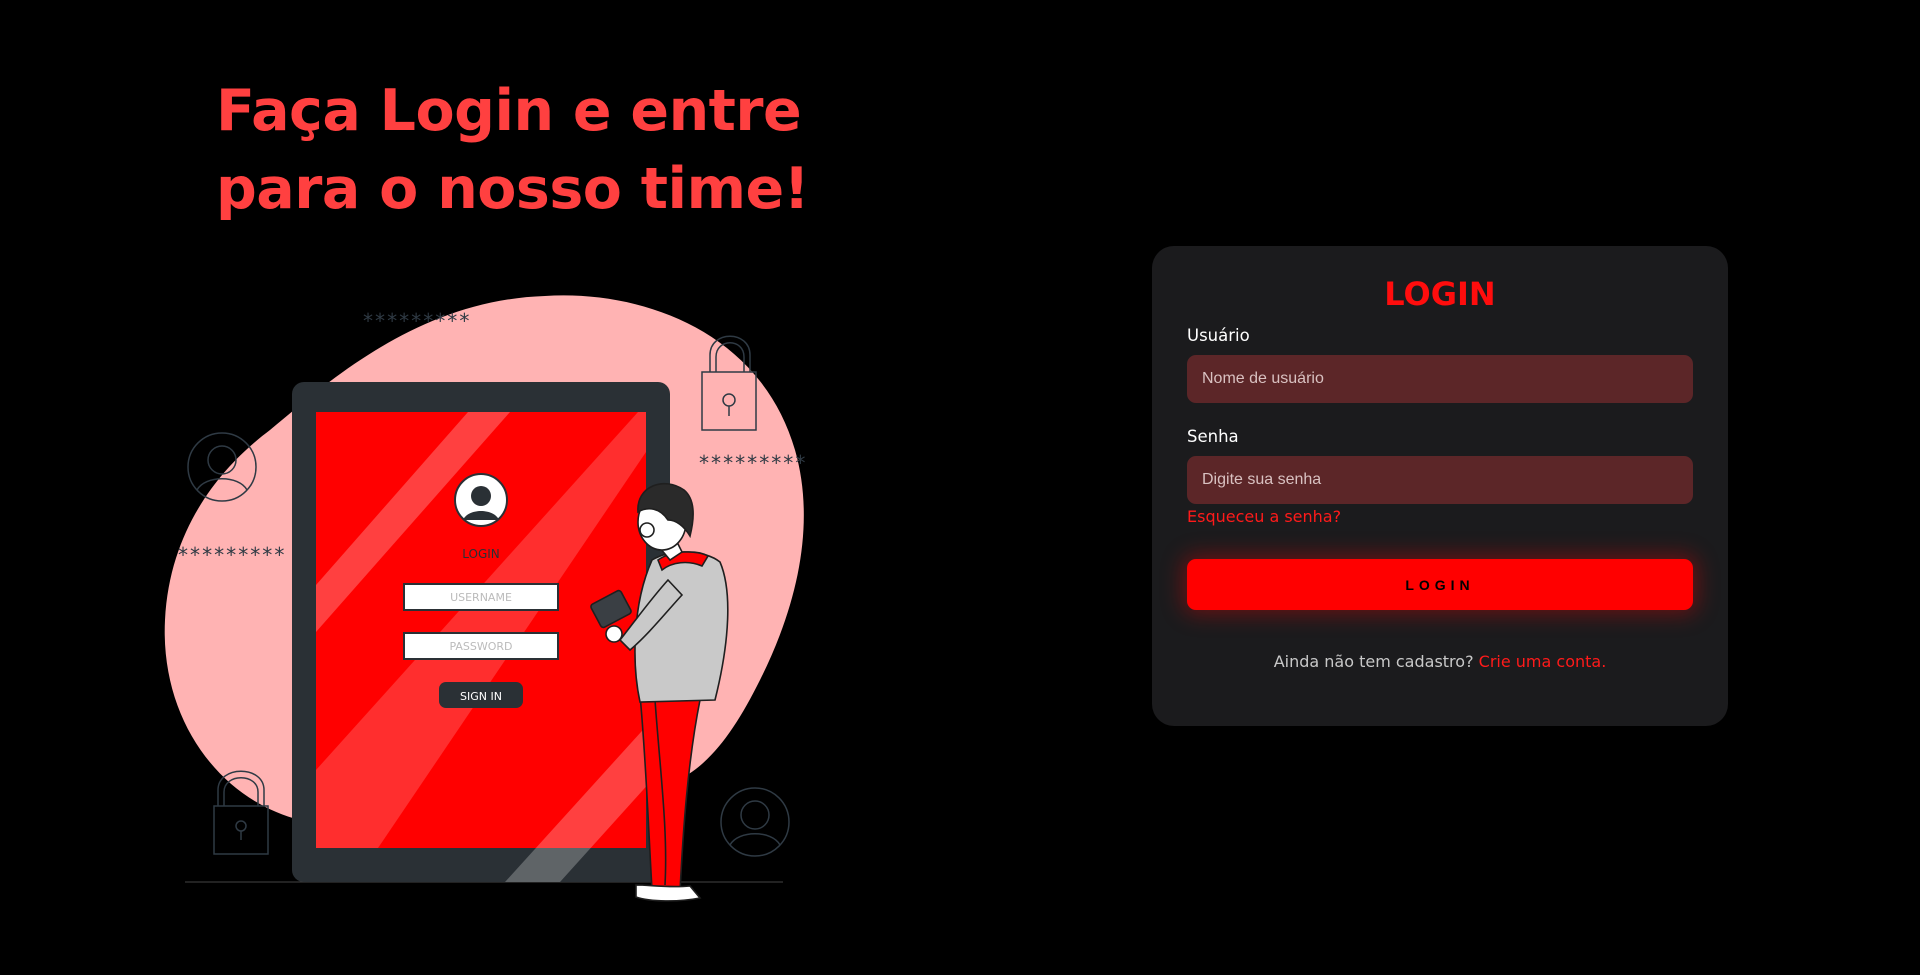  I want to click on password-mask-top: *********, so click(416, 321).